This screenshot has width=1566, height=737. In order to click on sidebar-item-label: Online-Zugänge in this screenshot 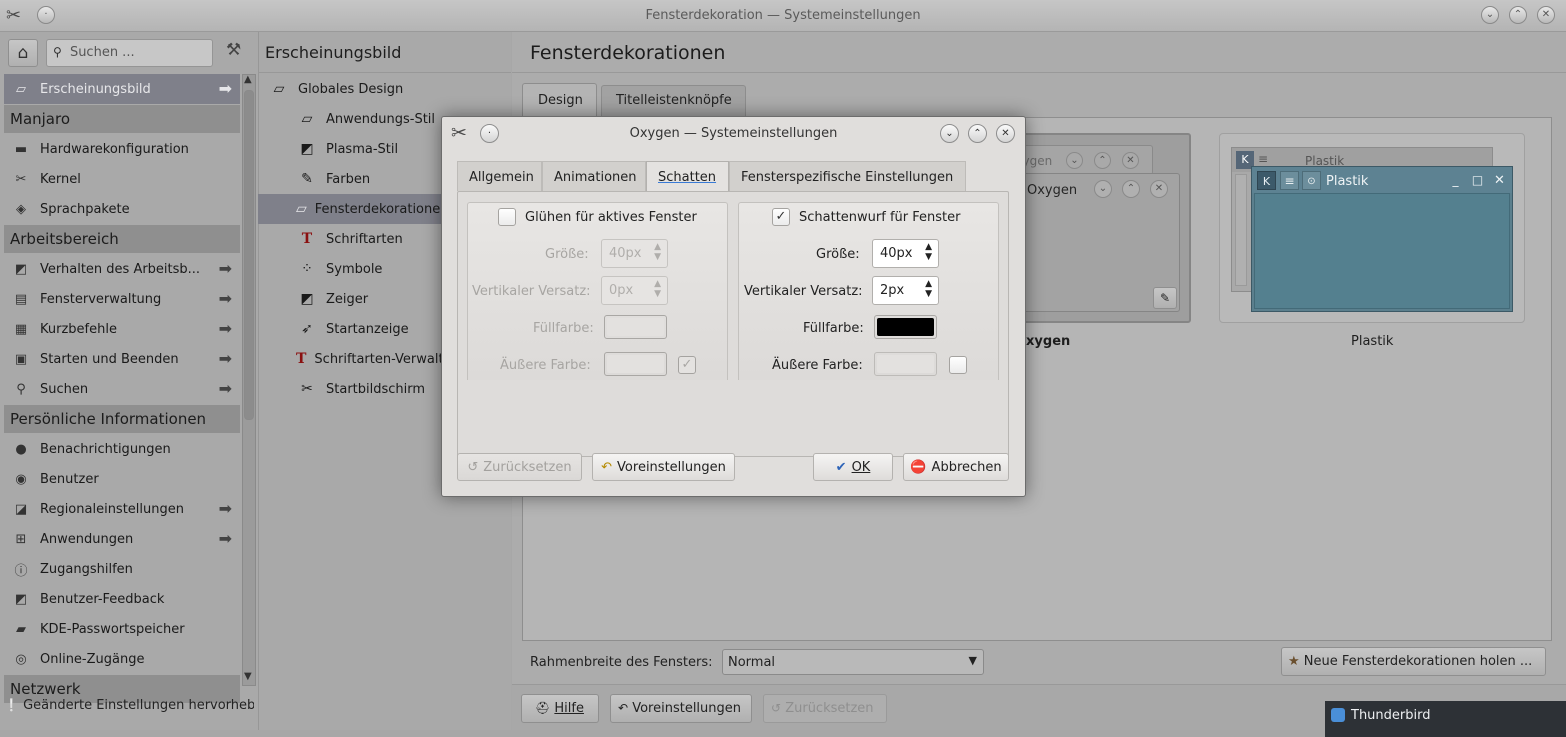, I will do `click(92, 659)`.